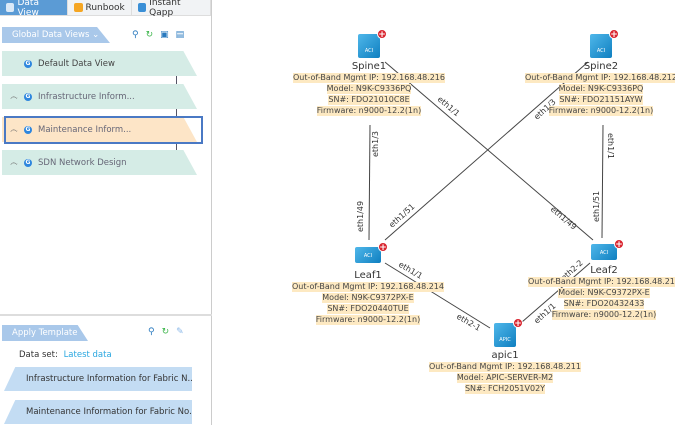 The width and height of the screenshot is (675, 425). I want to click on node-info: Model: APIC-SERVER-M2, so click(505, 378).